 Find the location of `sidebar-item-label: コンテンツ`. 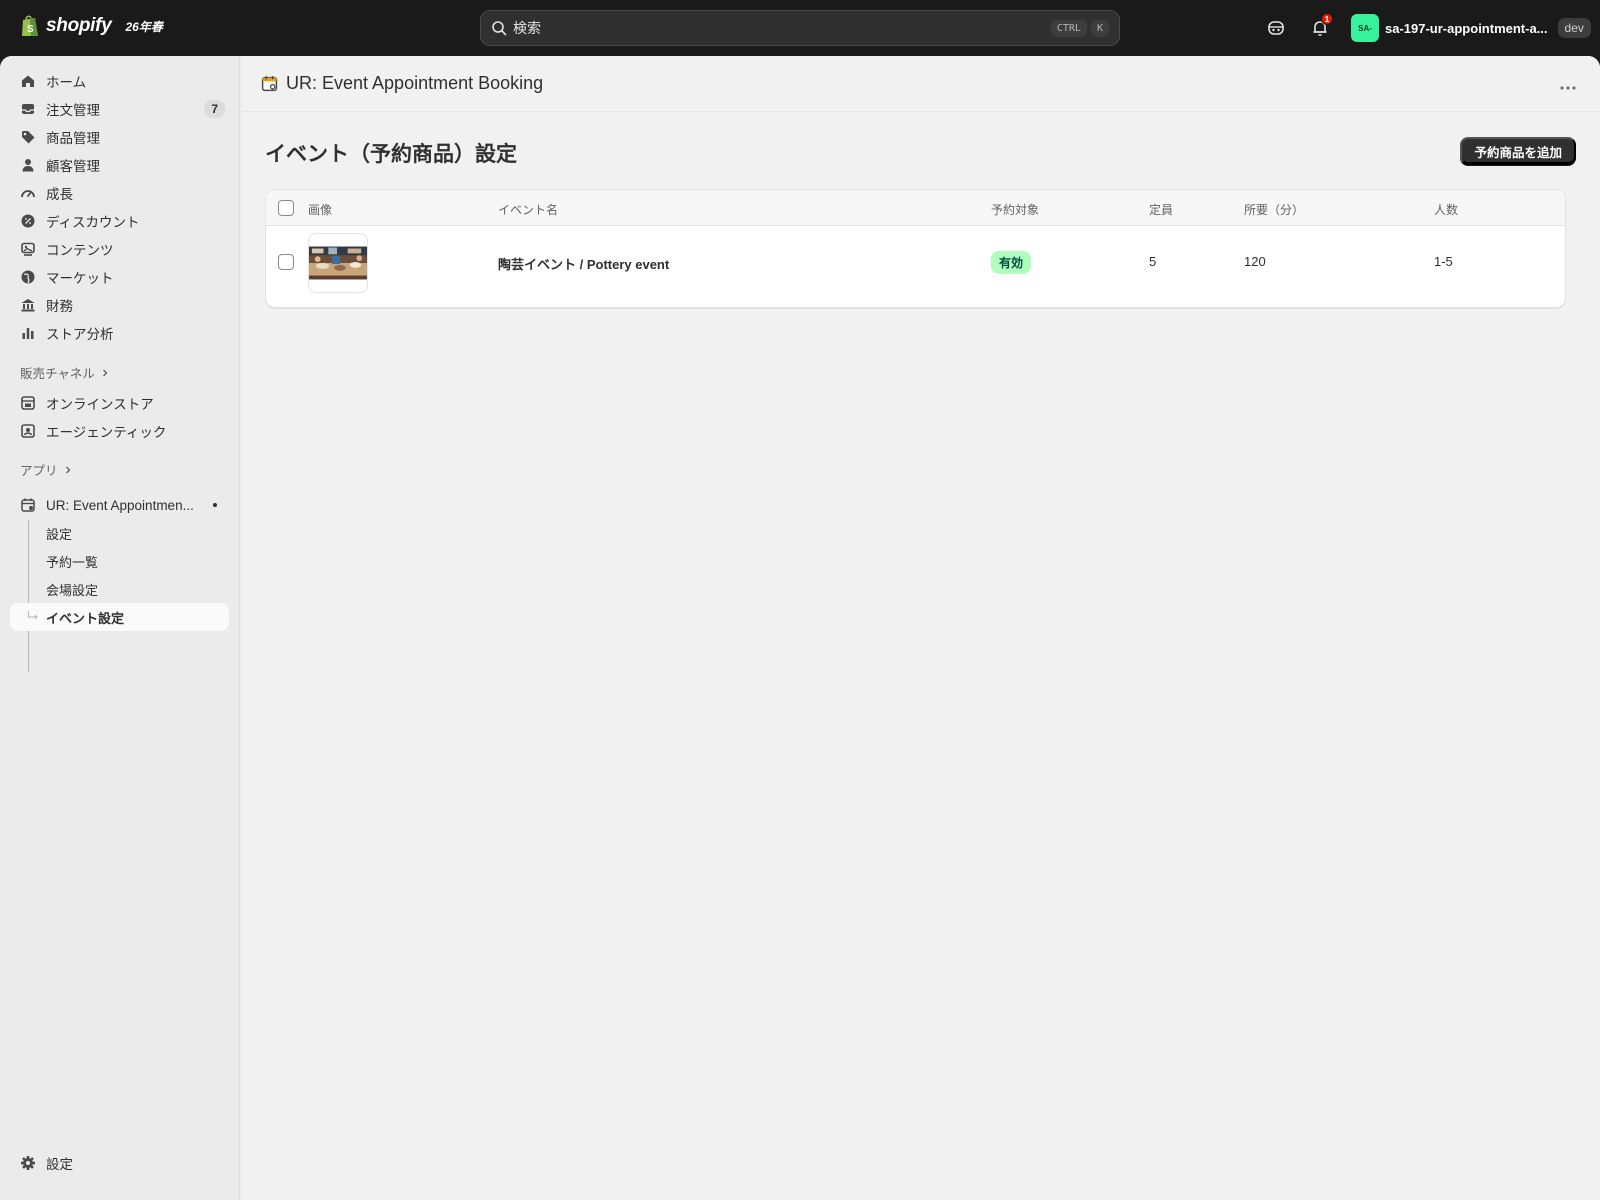

sidebar-item-label: コンテンツ is located at coordinates (80, 250).